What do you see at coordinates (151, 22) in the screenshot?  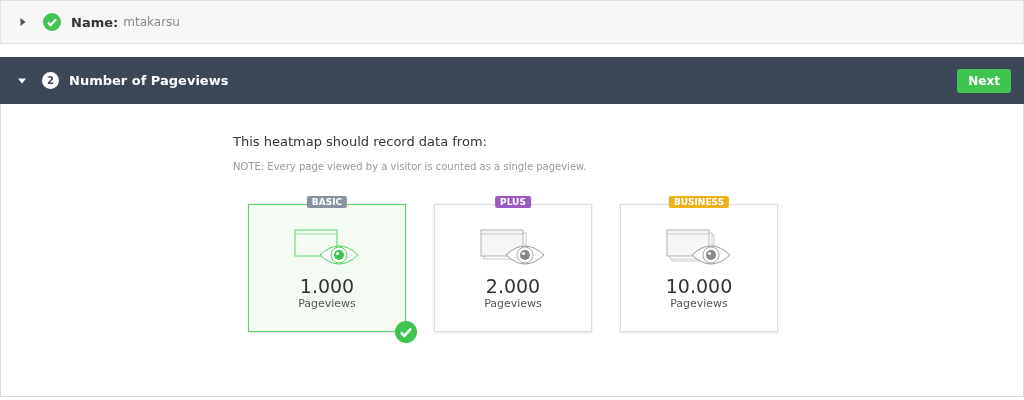 I see `step-value: mtakarsu` at bounding box center [151, 22].